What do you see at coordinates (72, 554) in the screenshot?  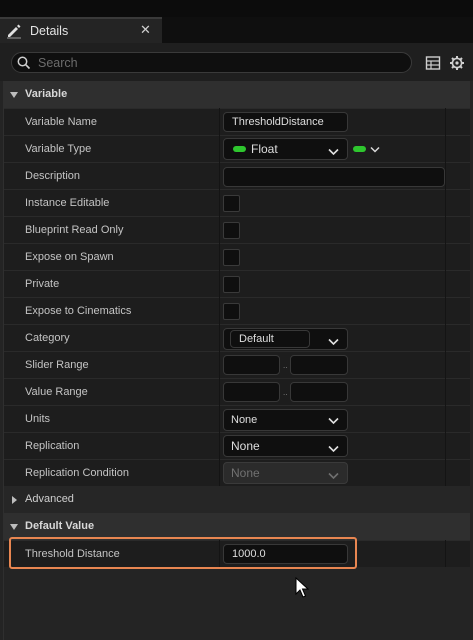 I see `property-label: Threshold Distance` at bounding box center [72, 554].